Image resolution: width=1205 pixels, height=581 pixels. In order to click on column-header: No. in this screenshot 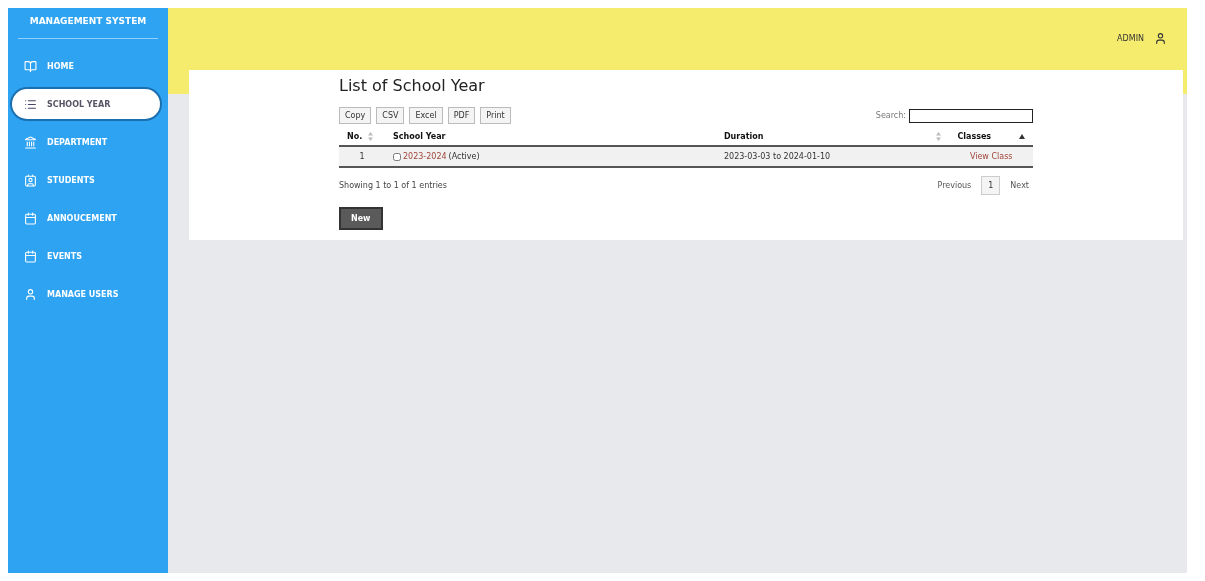, I will do `click(355, 136)`.